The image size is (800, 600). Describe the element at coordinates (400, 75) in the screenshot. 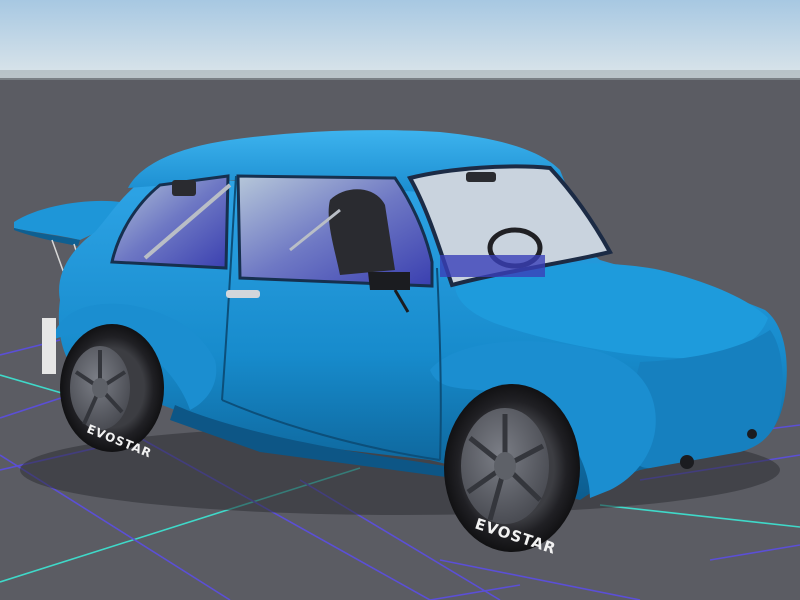

I see `horizon-haze` at that location.